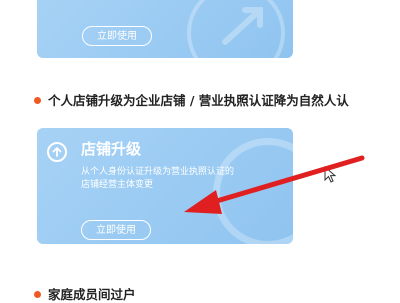 Image resolution: width=400 pixels, height=303 pixels. Describe the element at coordinates (274, 184) in the screenshot. I see `annotation-arrow` at that location.